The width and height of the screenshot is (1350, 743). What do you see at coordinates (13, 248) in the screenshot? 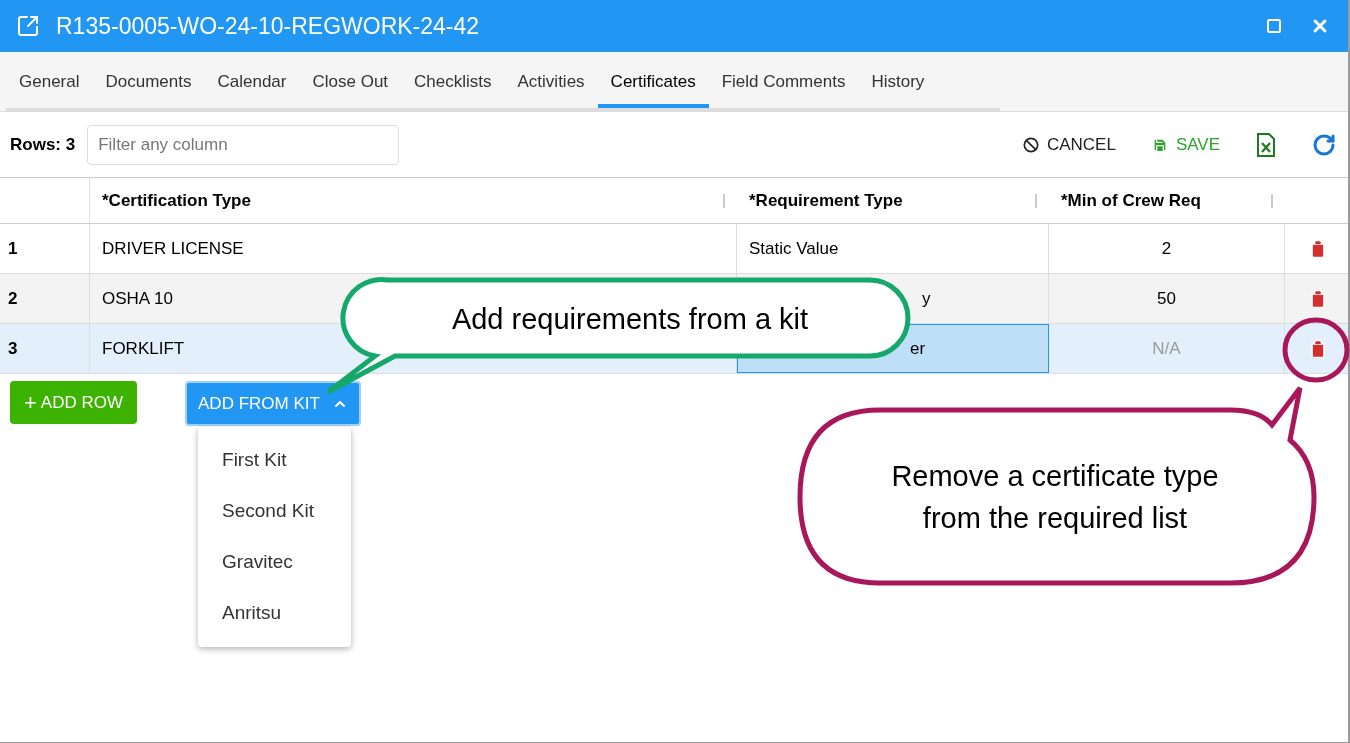
I see `row-number: 1` at bounding box center [13, 248].